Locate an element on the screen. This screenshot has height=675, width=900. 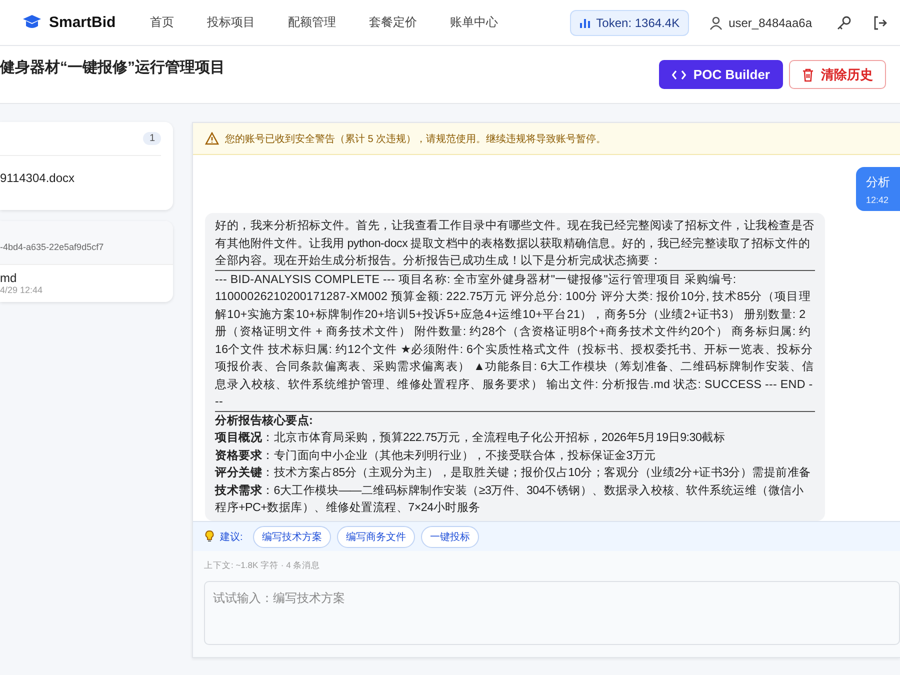
suggestion-label: 建议: is located at coordinates (231, 537).